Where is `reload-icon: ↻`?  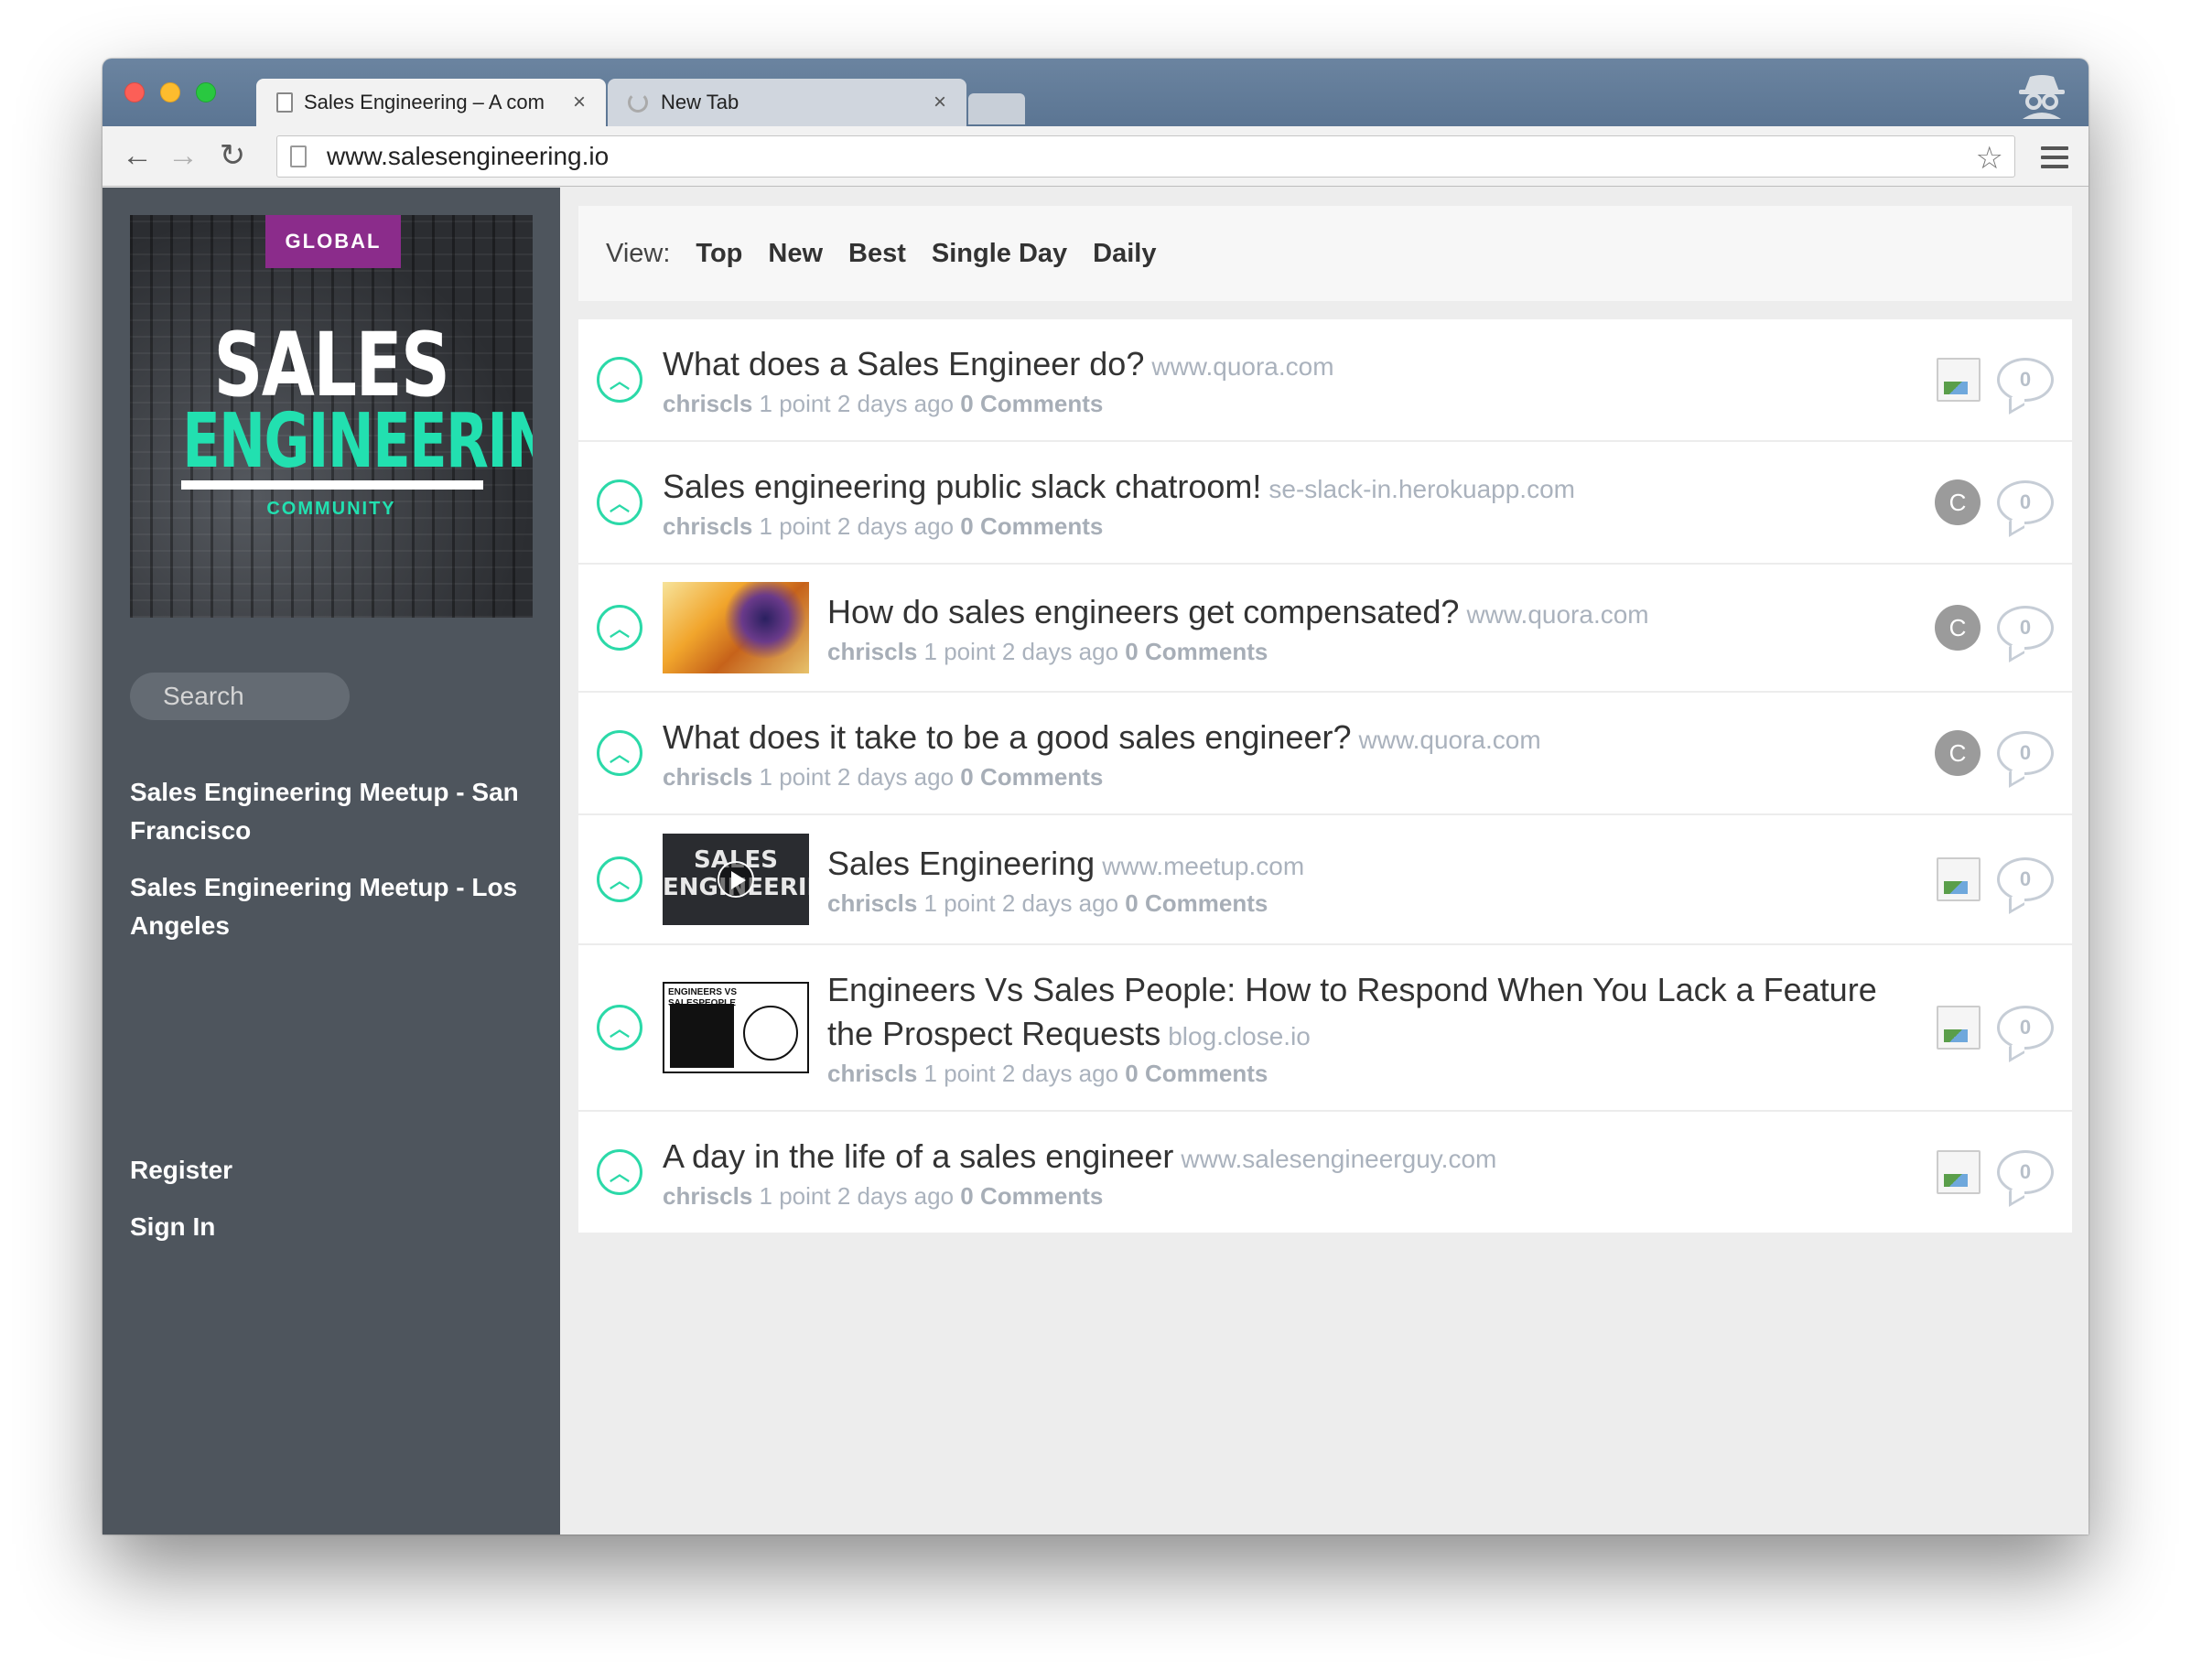 reload-icon: ↻ is located at coordinates (232, 155).